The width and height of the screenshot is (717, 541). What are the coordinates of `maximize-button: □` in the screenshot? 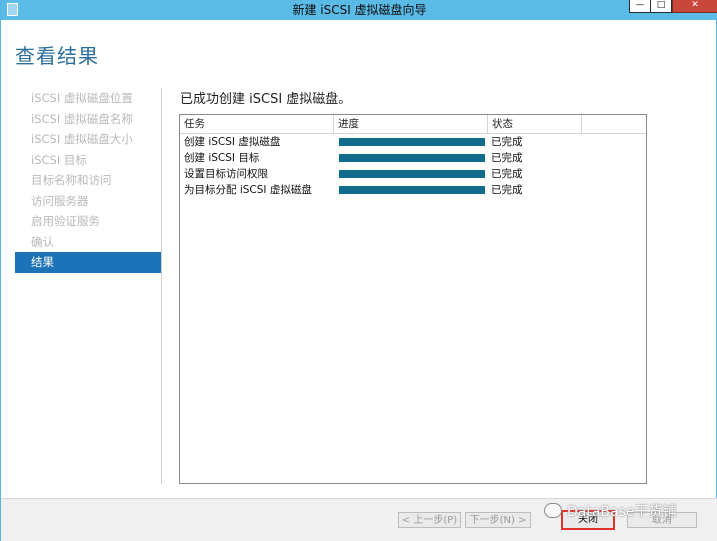 It's located at (661, 6).